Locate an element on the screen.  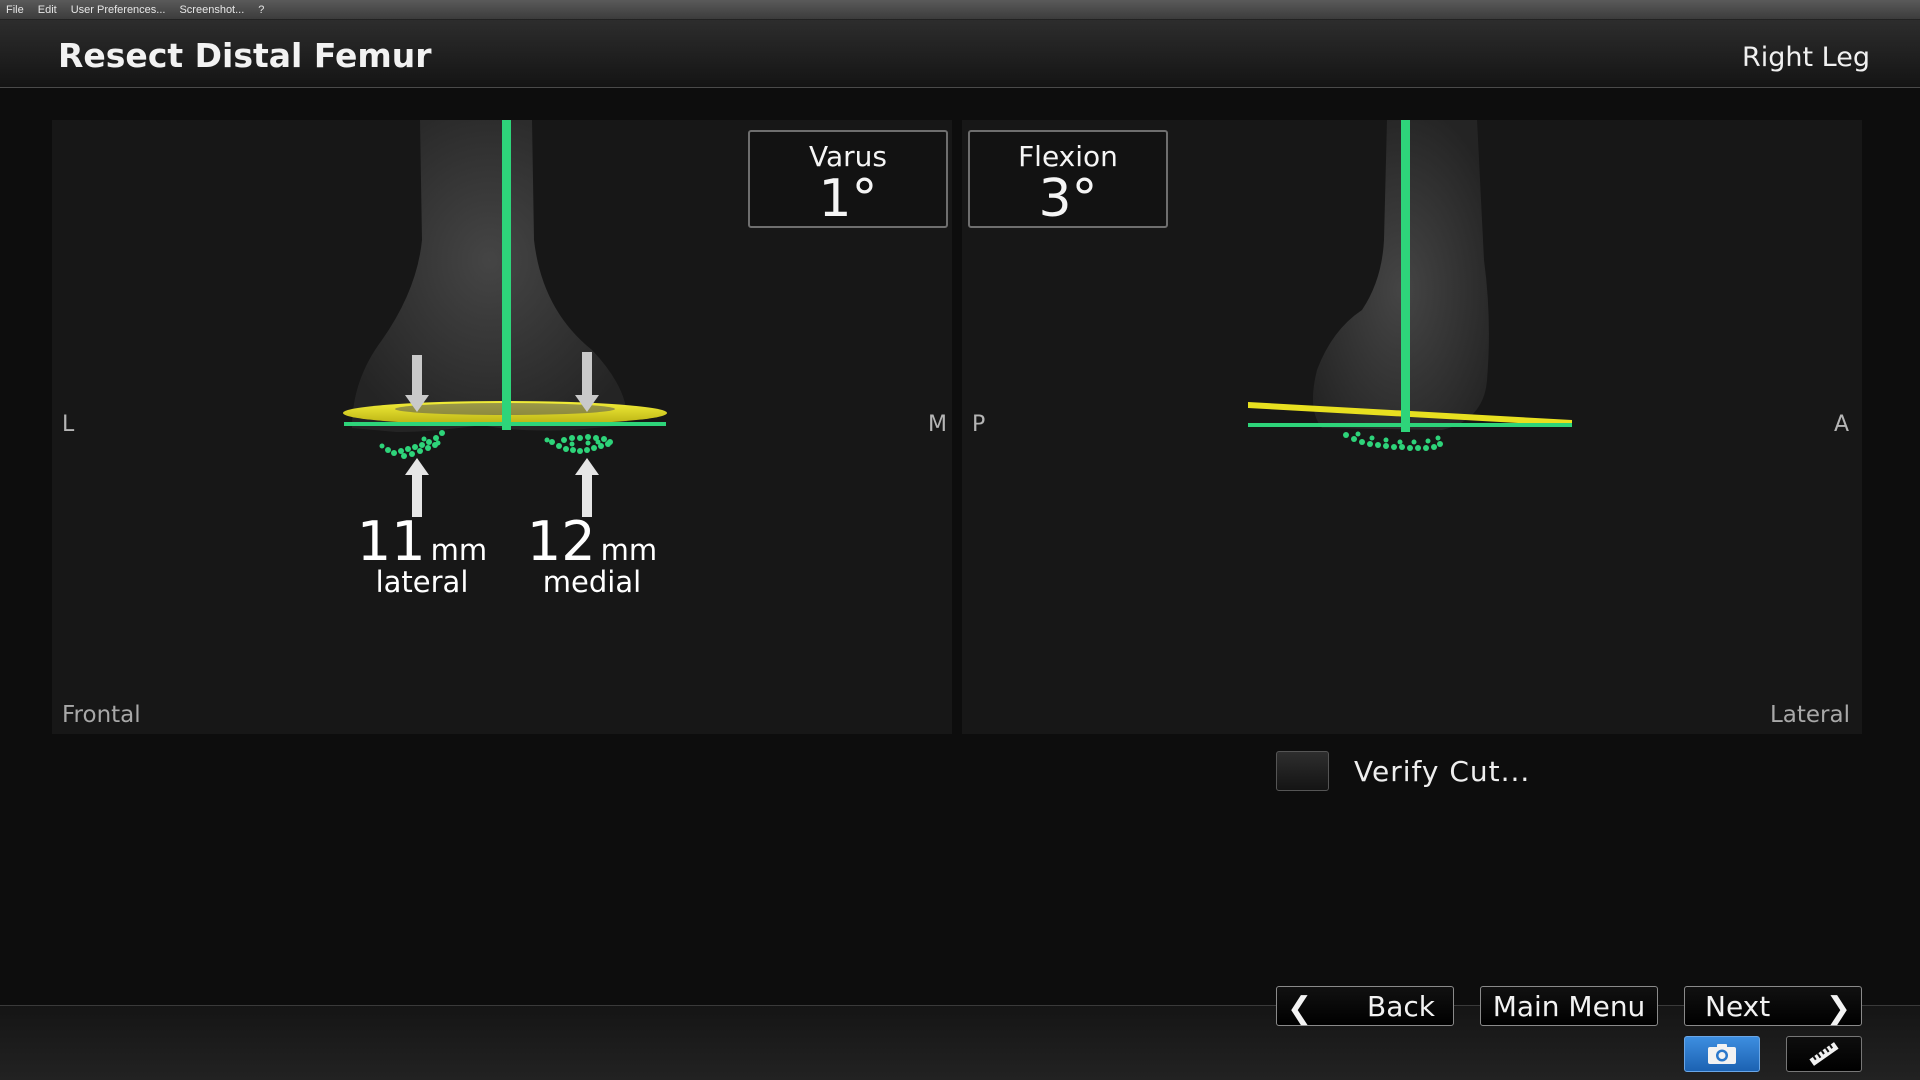
condyle-points-sagittal is located at coordinates (1393, 441).